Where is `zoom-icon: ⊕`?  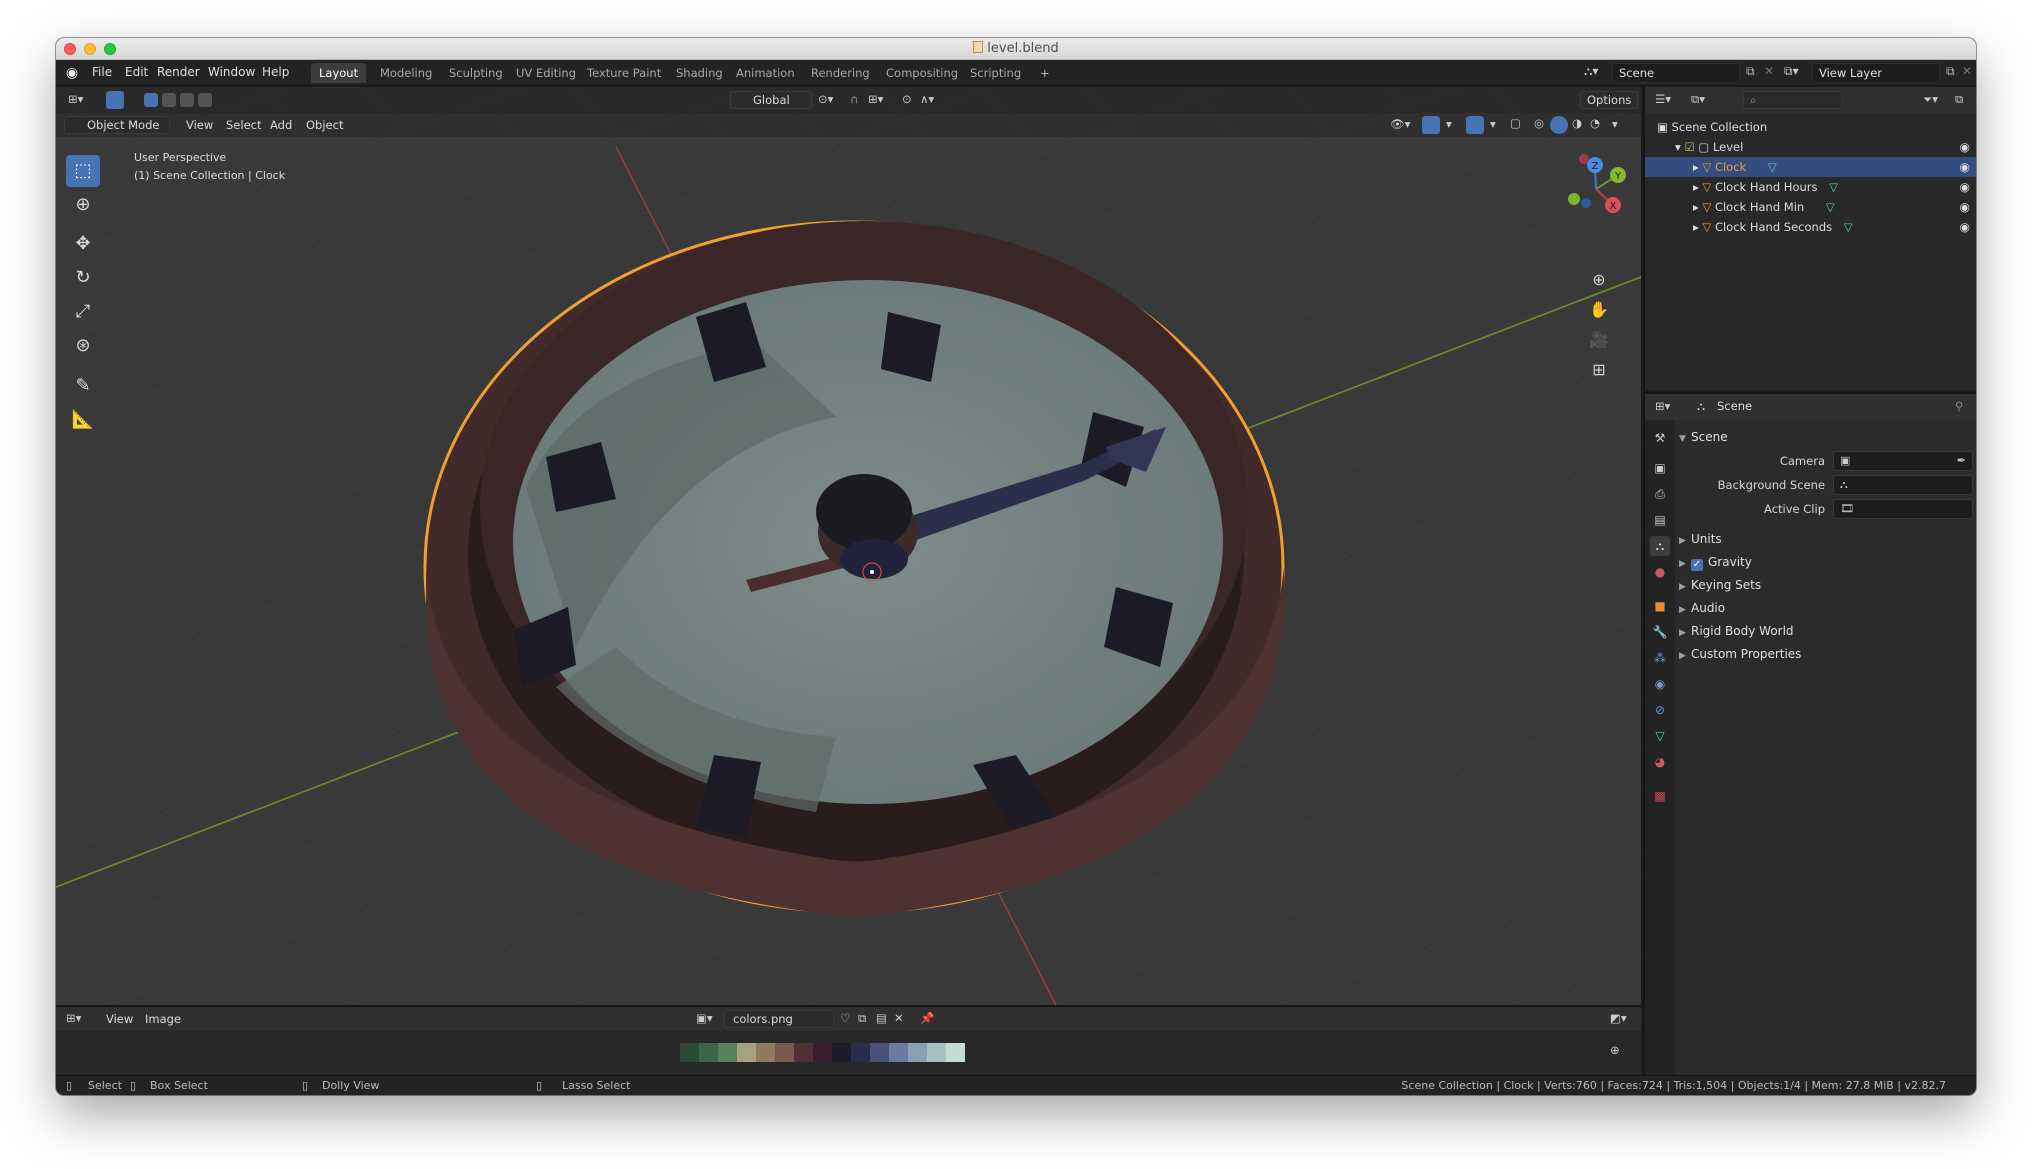 zoom-icon: ⊕ is located at coordinates (1599, 280).